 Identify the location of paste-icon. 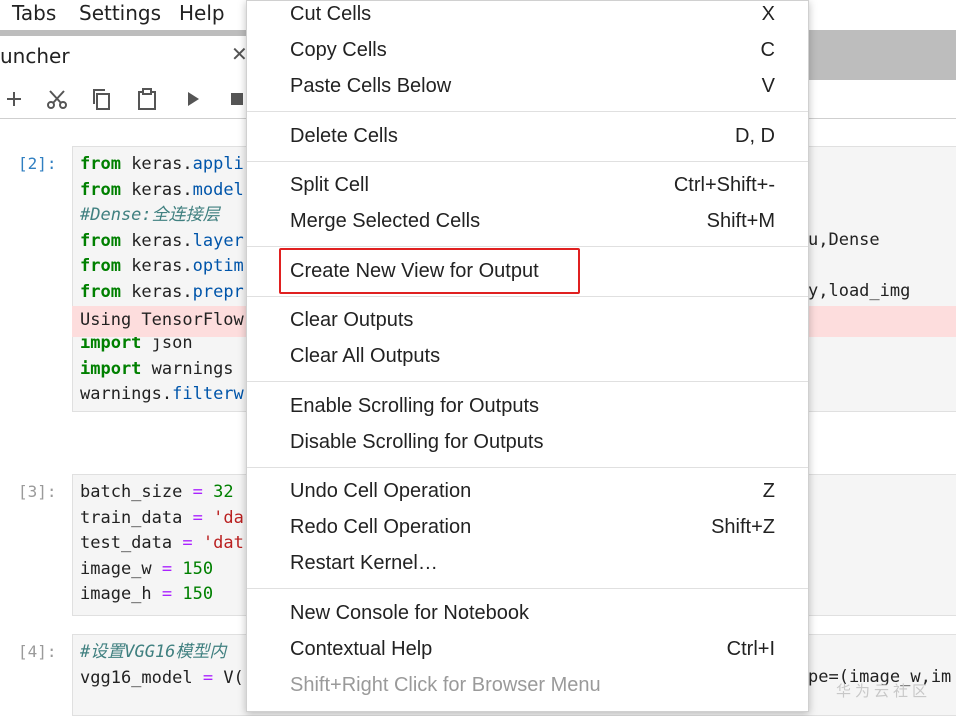
(147, 99).